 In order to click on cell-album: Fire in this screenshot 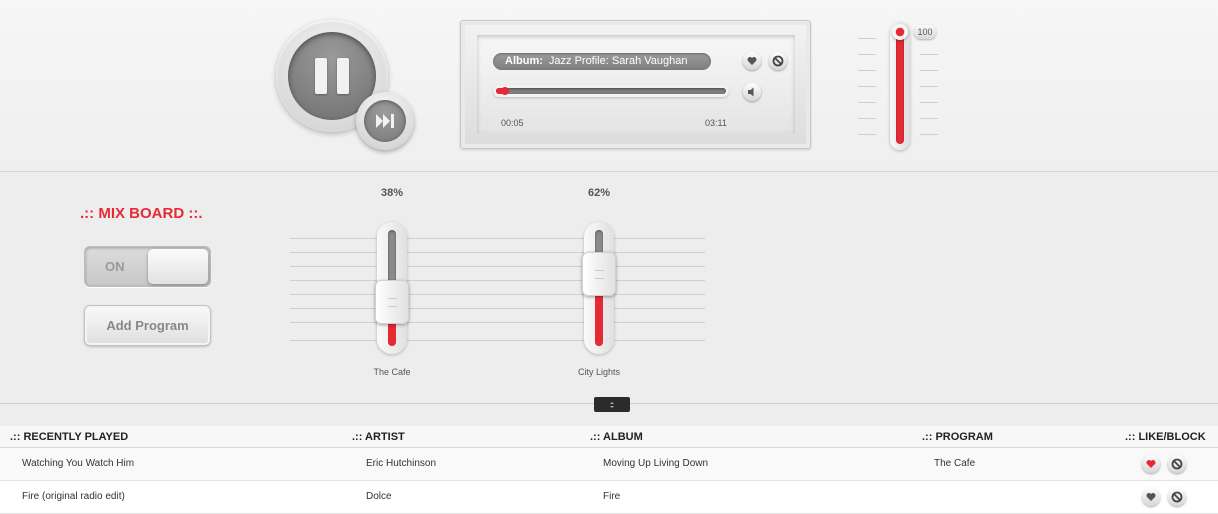, I will do `click(612, 496)`.